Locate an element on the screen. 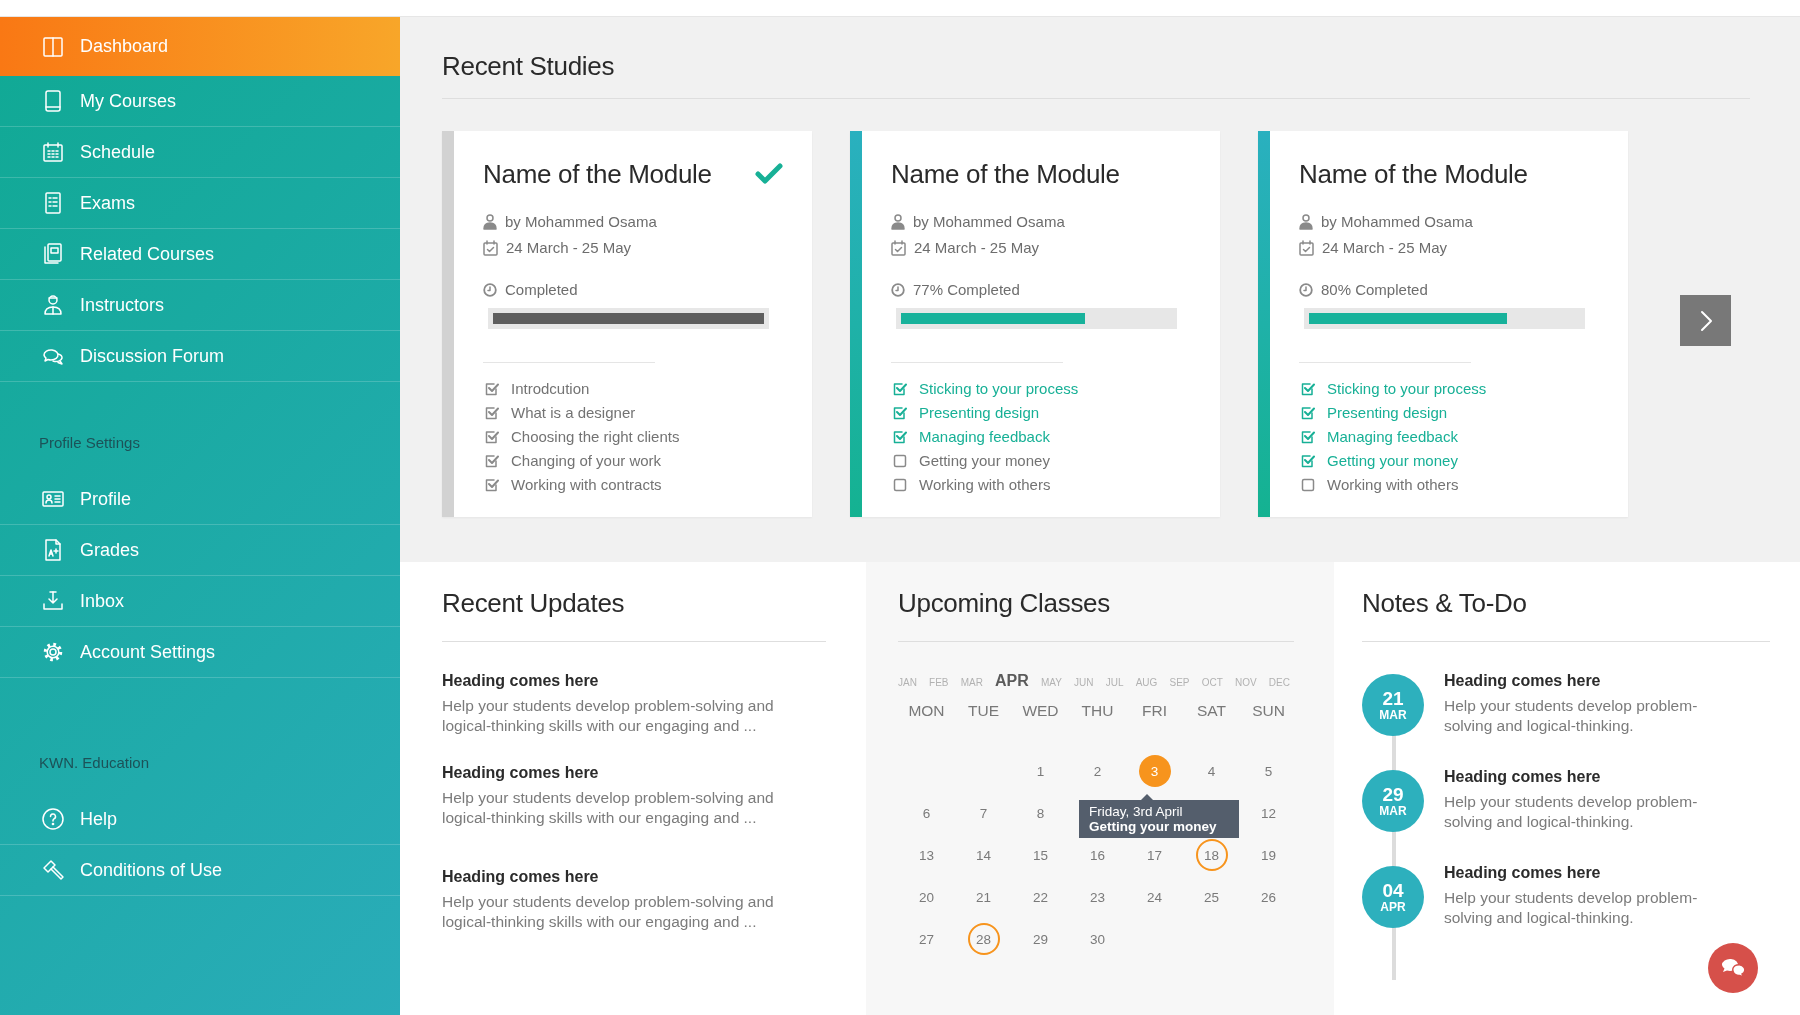 The width and height of the screenshot is (1800, 1015). section-title: Notes & To-Do is located at coordinates (1445, 603).